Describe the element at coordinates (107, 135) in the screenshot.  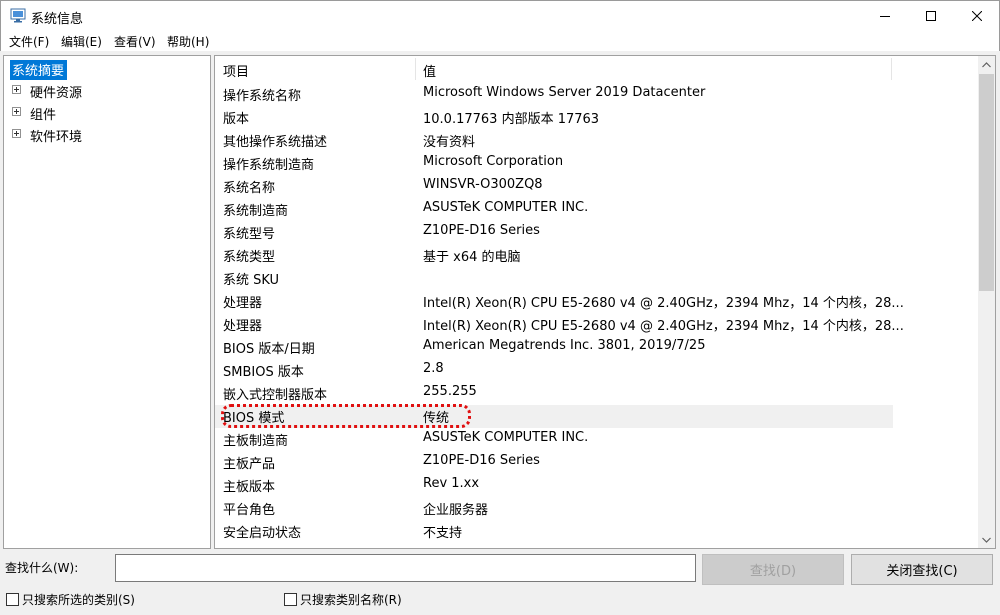
I see `tree-item-software-environment: 软件环境` at that location.